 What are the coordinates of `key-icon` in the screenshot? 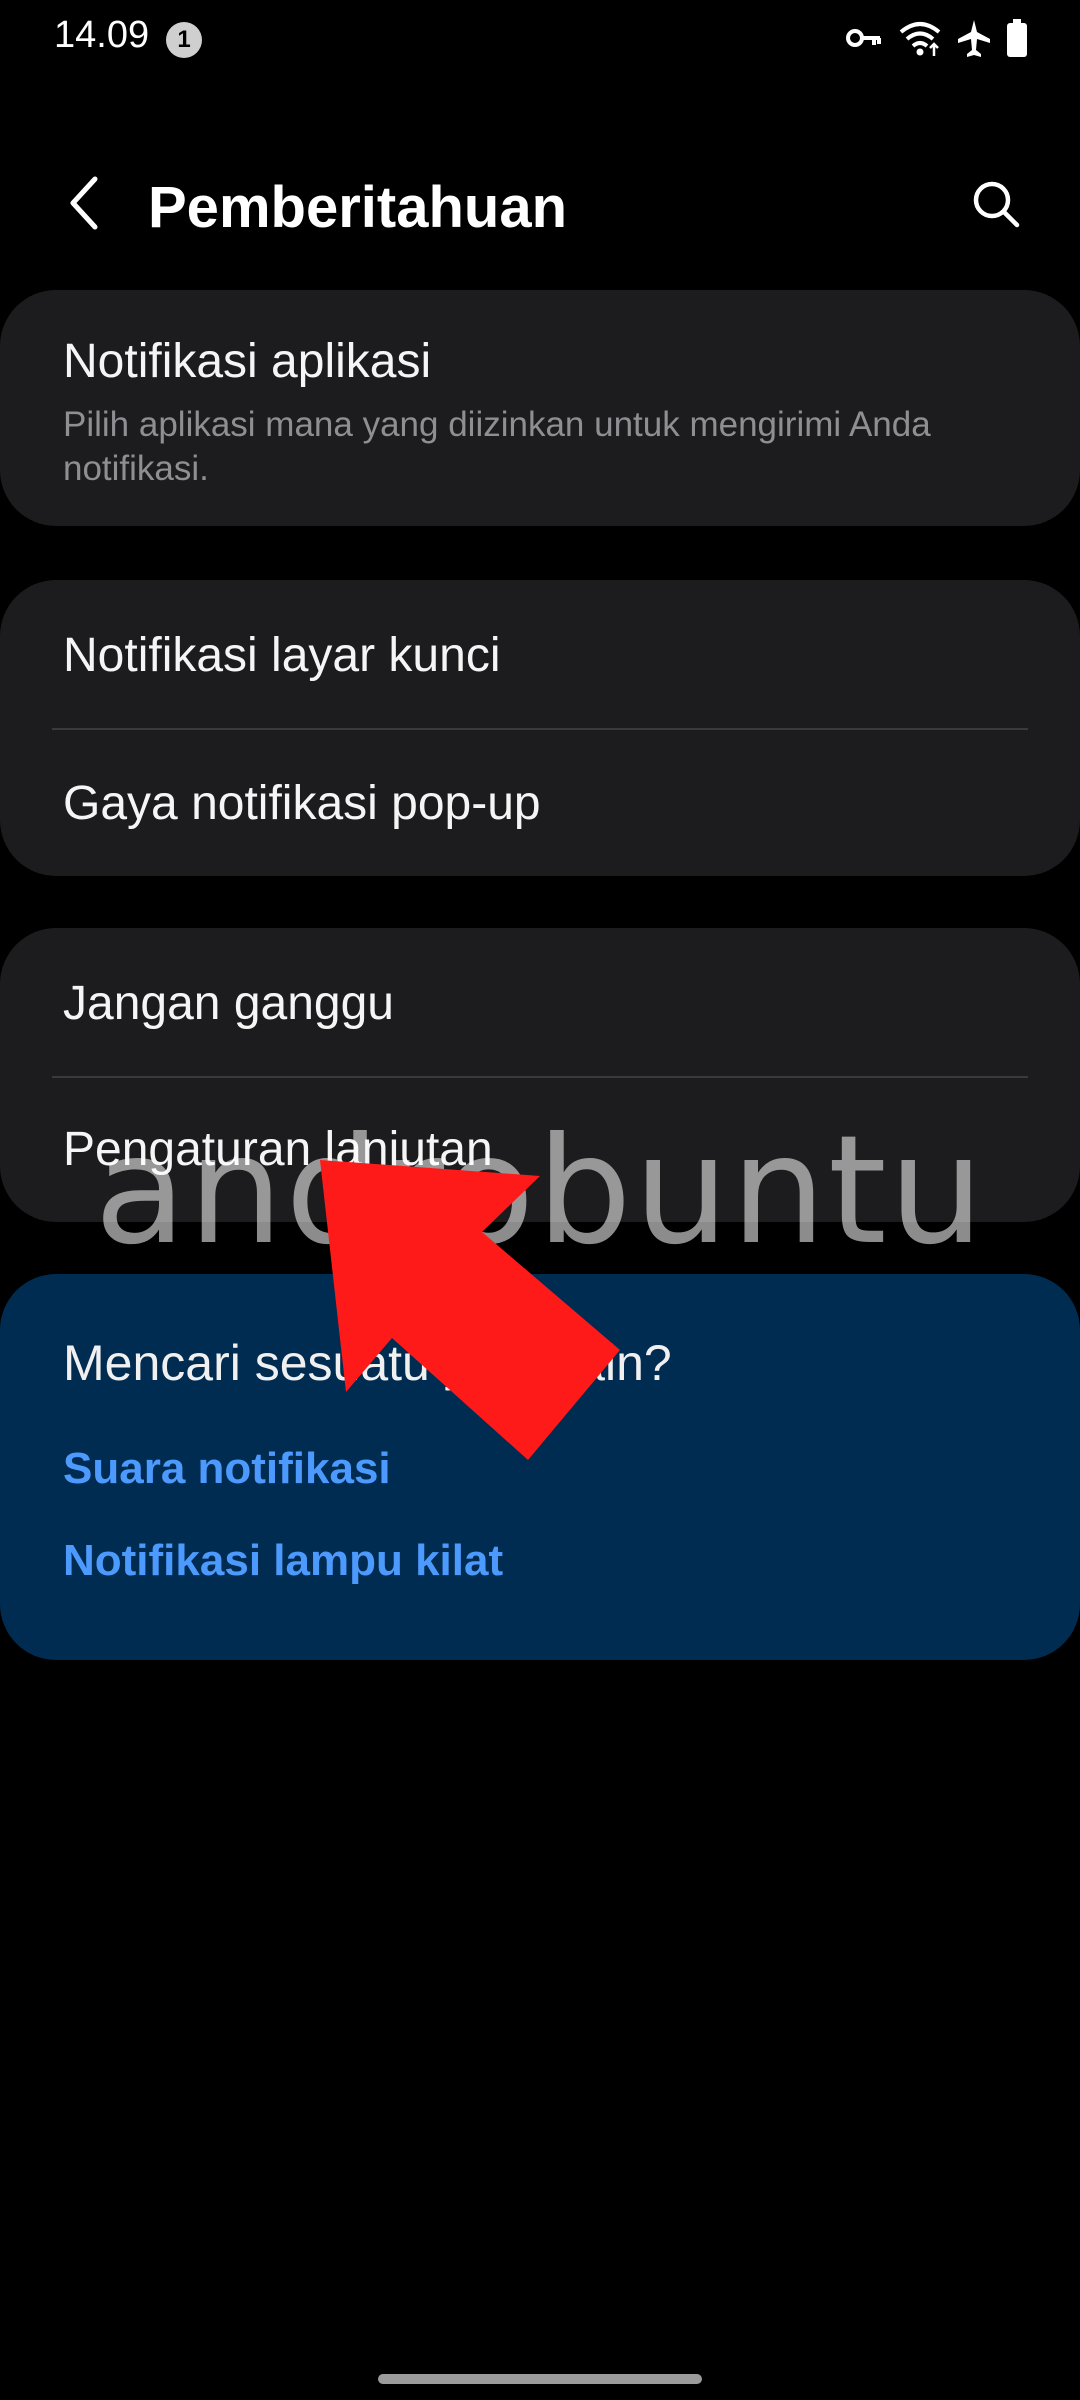 It's located at (863, 38).